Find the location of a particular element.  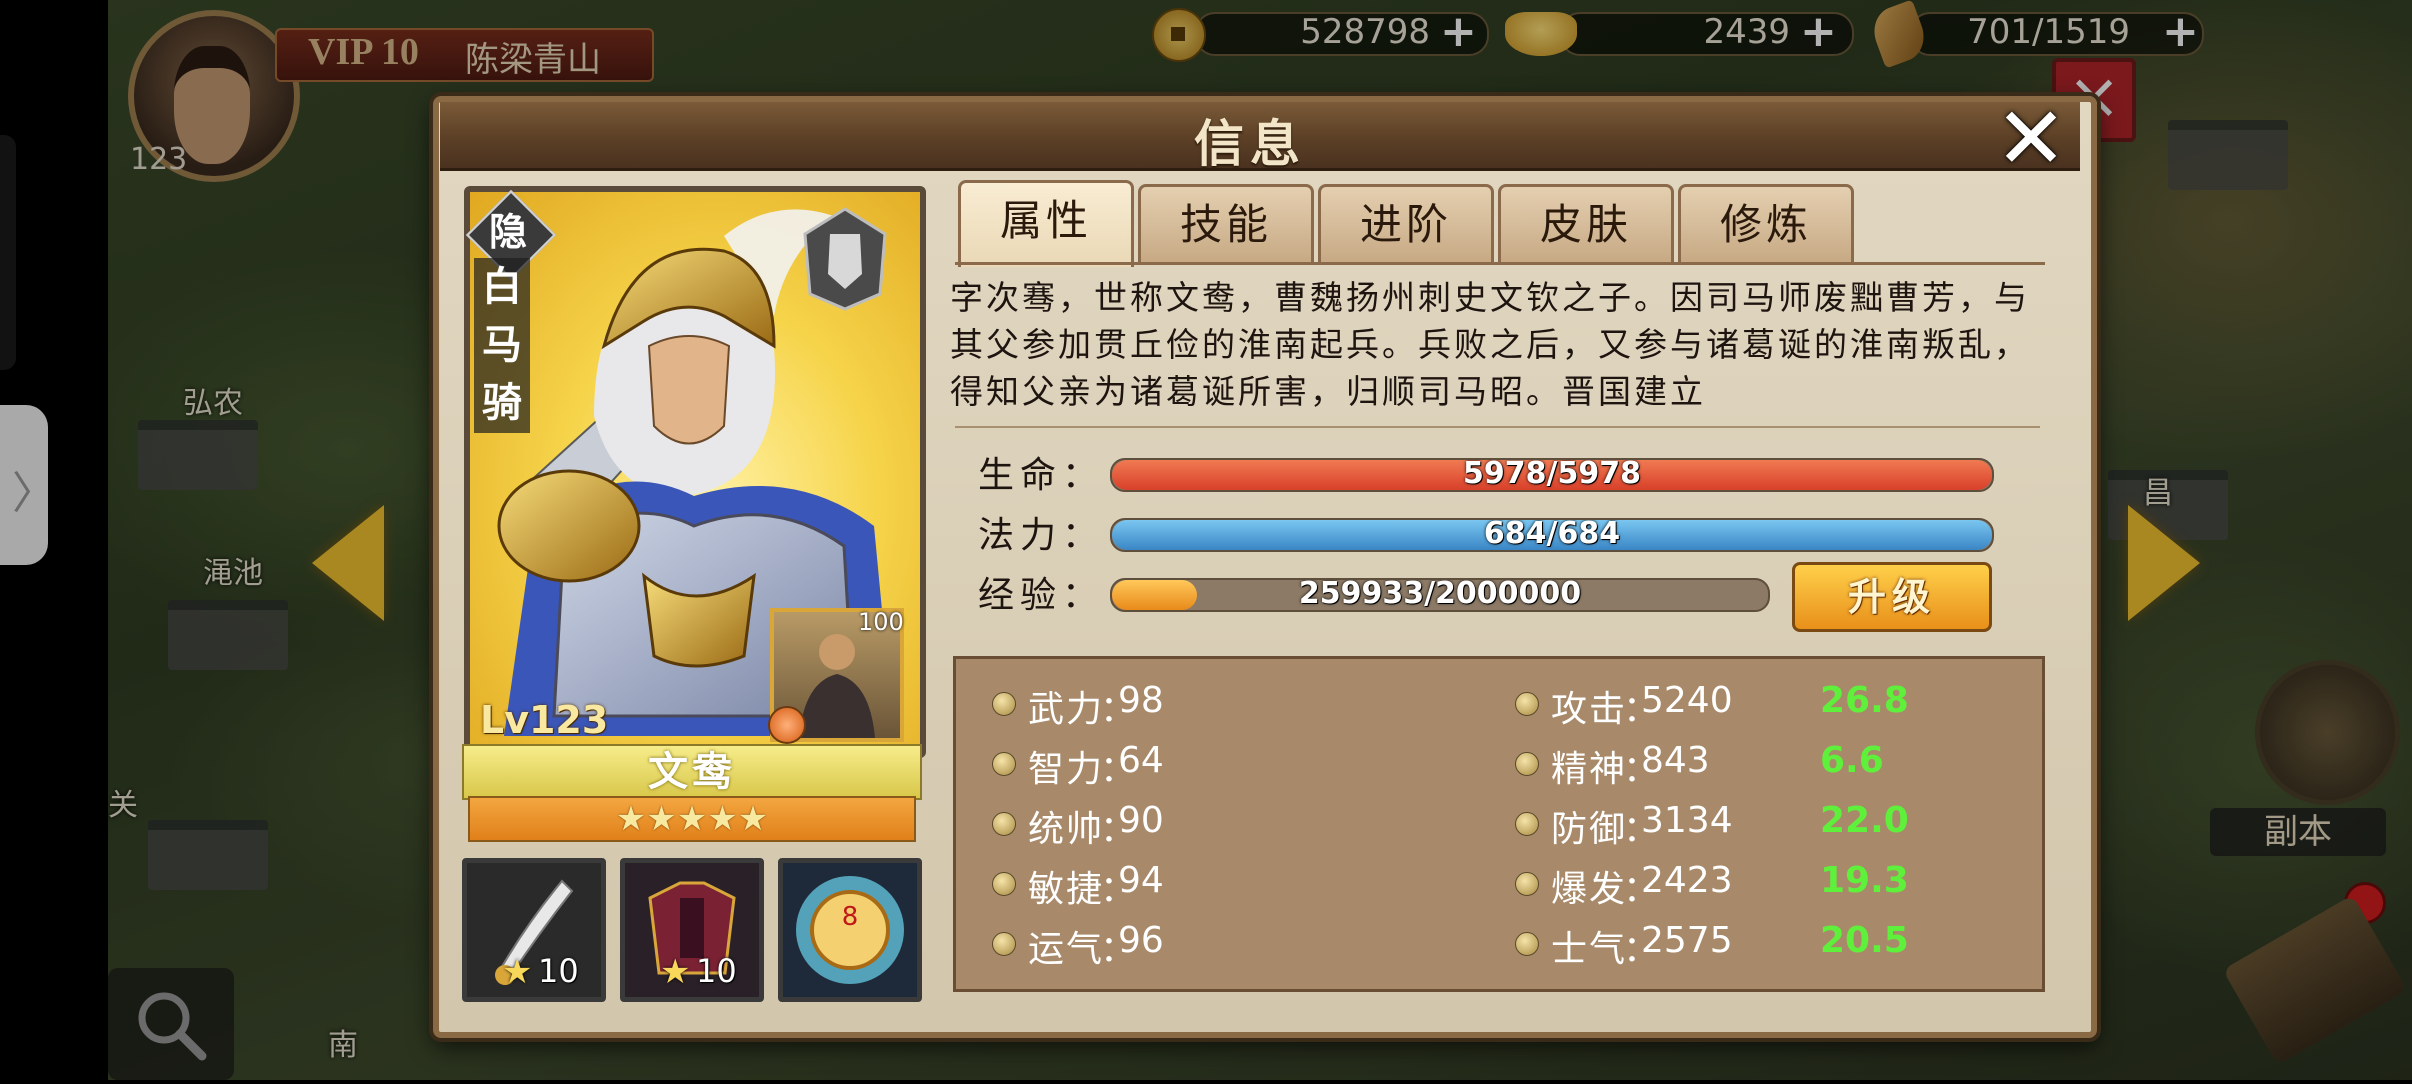

medal-icon: 8 is located at coordinates (850, 930).